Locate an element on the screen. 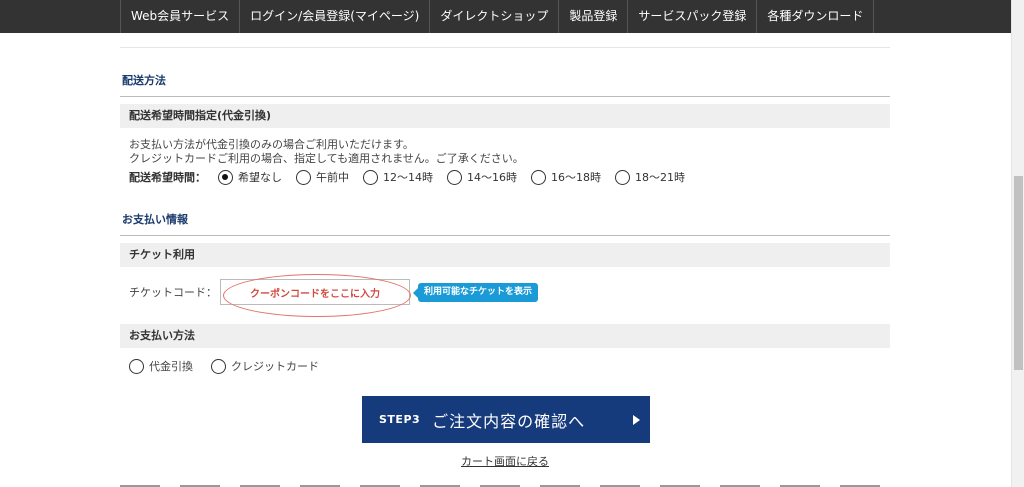 The image size is (1024, 487). section-title-shipping: 配送方法 is located at coordinates (144, 80).